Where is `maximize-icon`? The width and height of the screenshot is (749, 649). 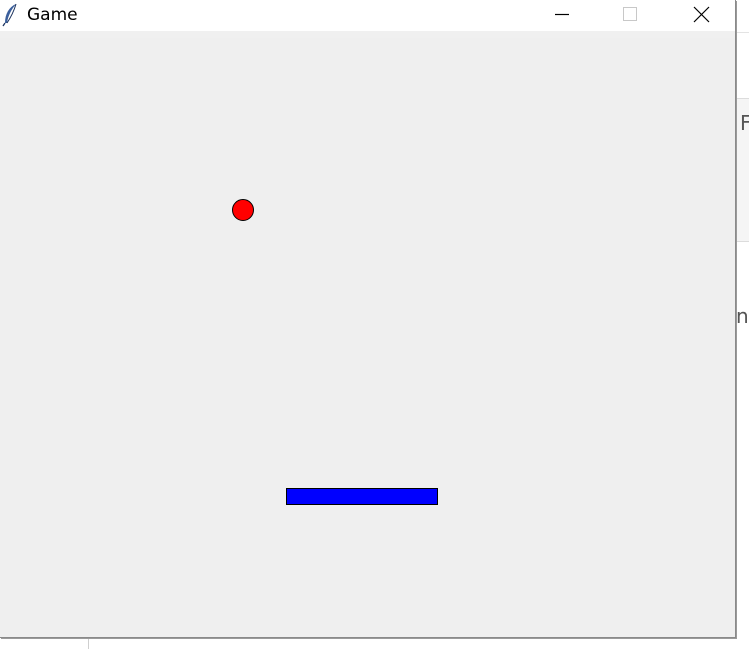 maximize-icon is located at coordinates (630, 14).